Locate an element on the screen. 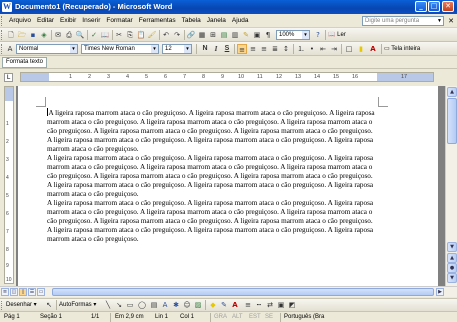 This screenshot has height=322, width=457. minimize-button: _ is located at coordinates (421, 6).